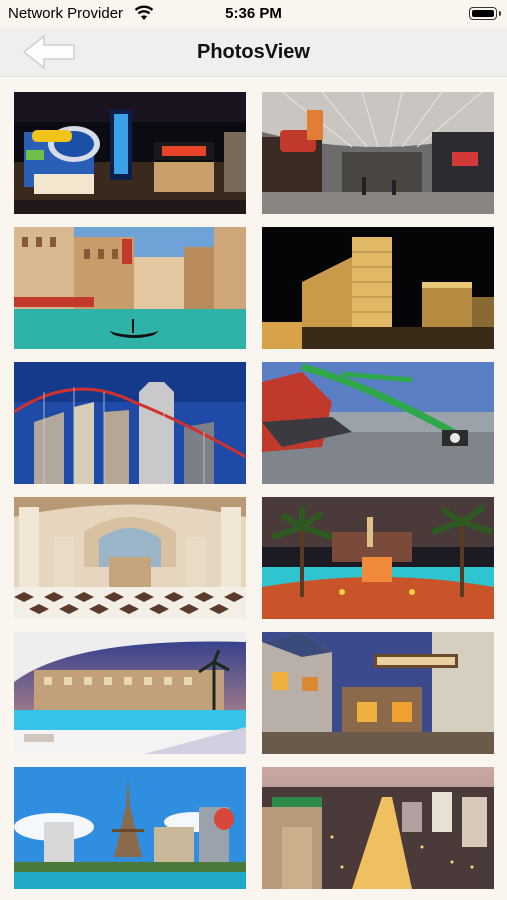  Describe the element at coordinates (485, 13) in the screenshot. I see `battery-icon` at that location.